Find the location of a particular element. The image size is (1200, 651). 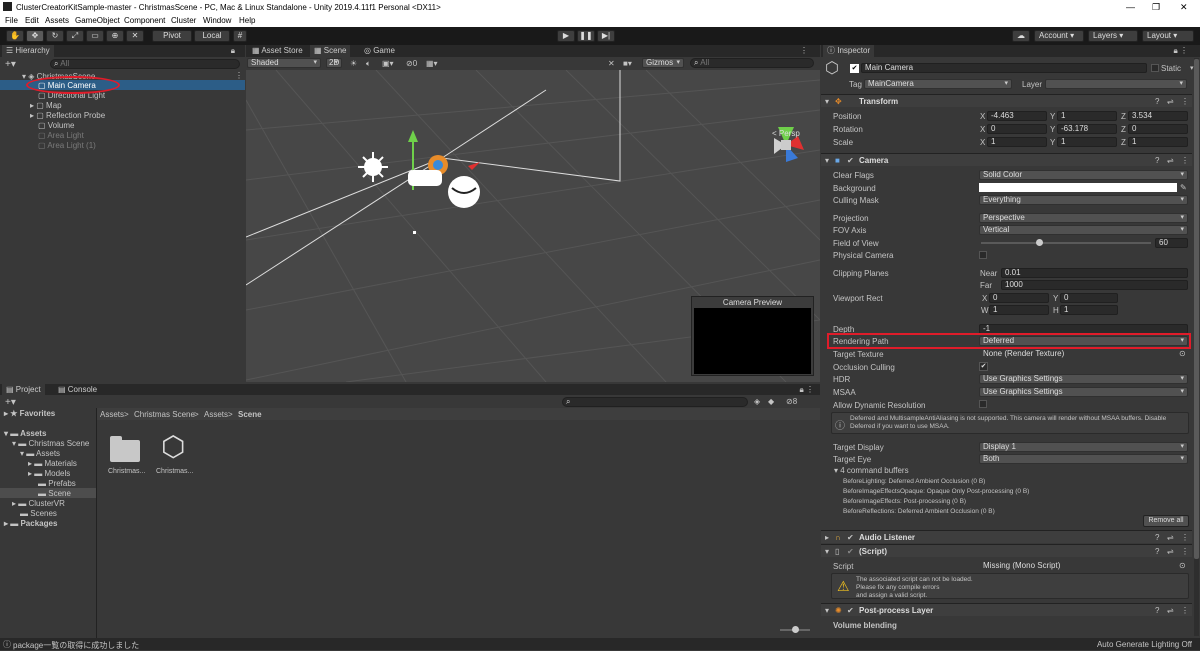

audio-icon: 🔈︎ is located at coordinates (368, 64).